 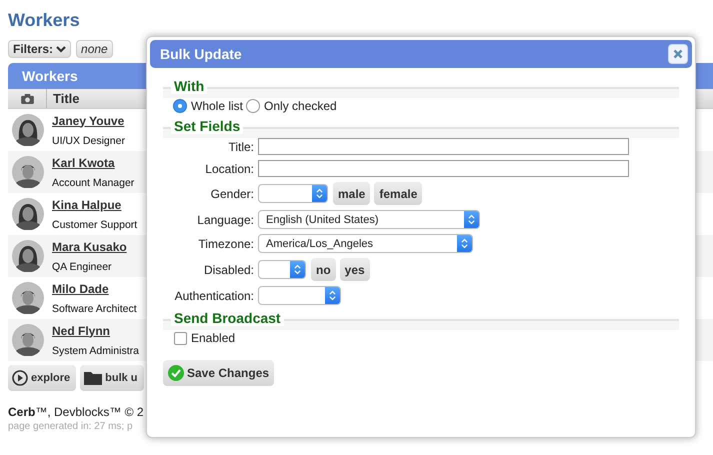 What do you see at coordinates (93, 163) in the screenshot?
I see `worker-name-link: Karl Kwota` at bounding box center [93, 163].